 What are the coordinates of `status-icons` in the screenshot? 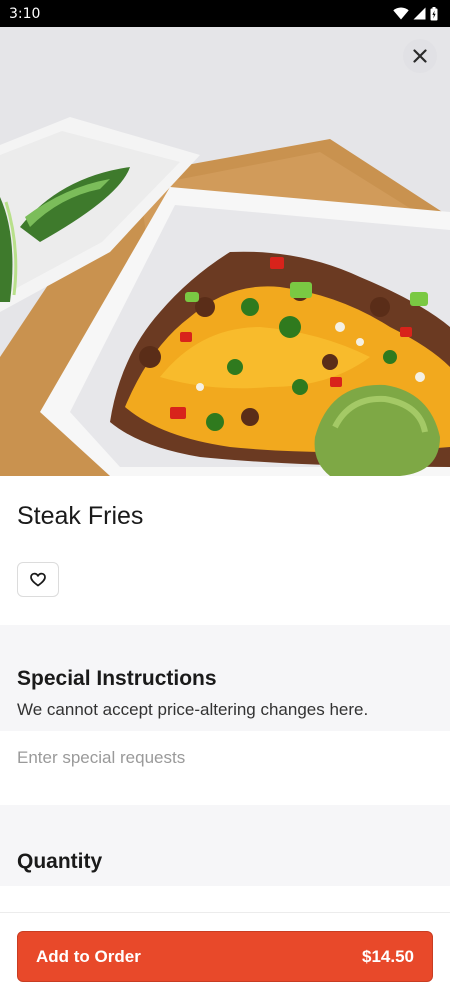 It's located at (415, 13).